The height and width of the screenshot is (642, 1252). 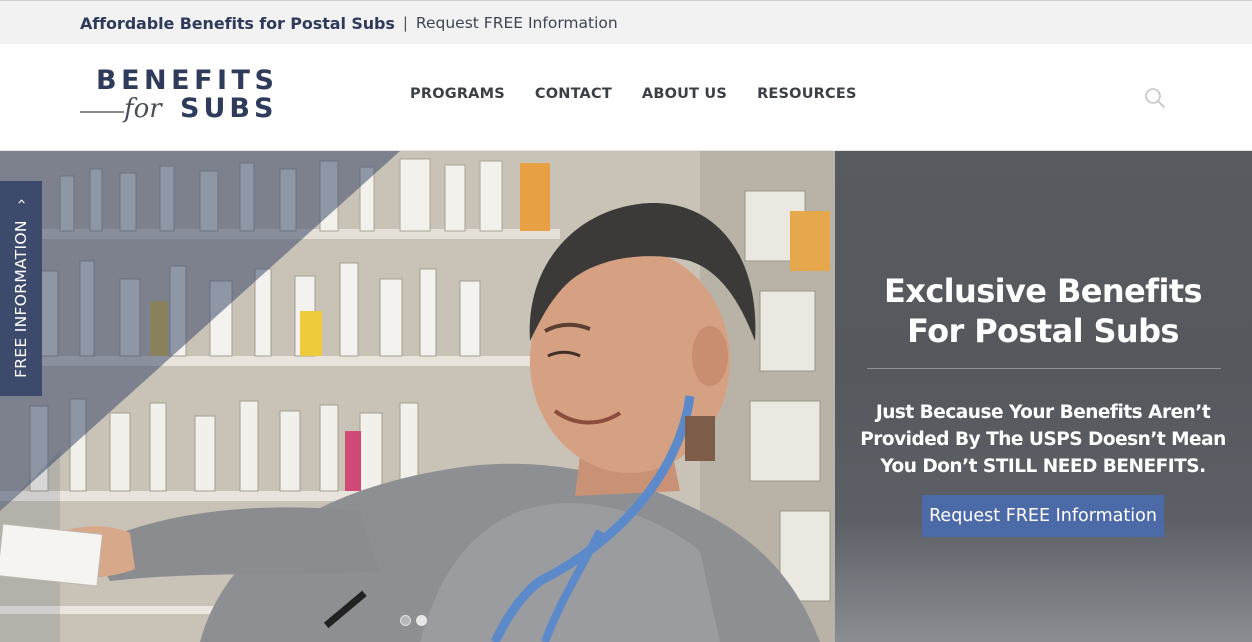 I want to click on side-tab-text: FREE INFORMATION, so click(x=21, y=299).